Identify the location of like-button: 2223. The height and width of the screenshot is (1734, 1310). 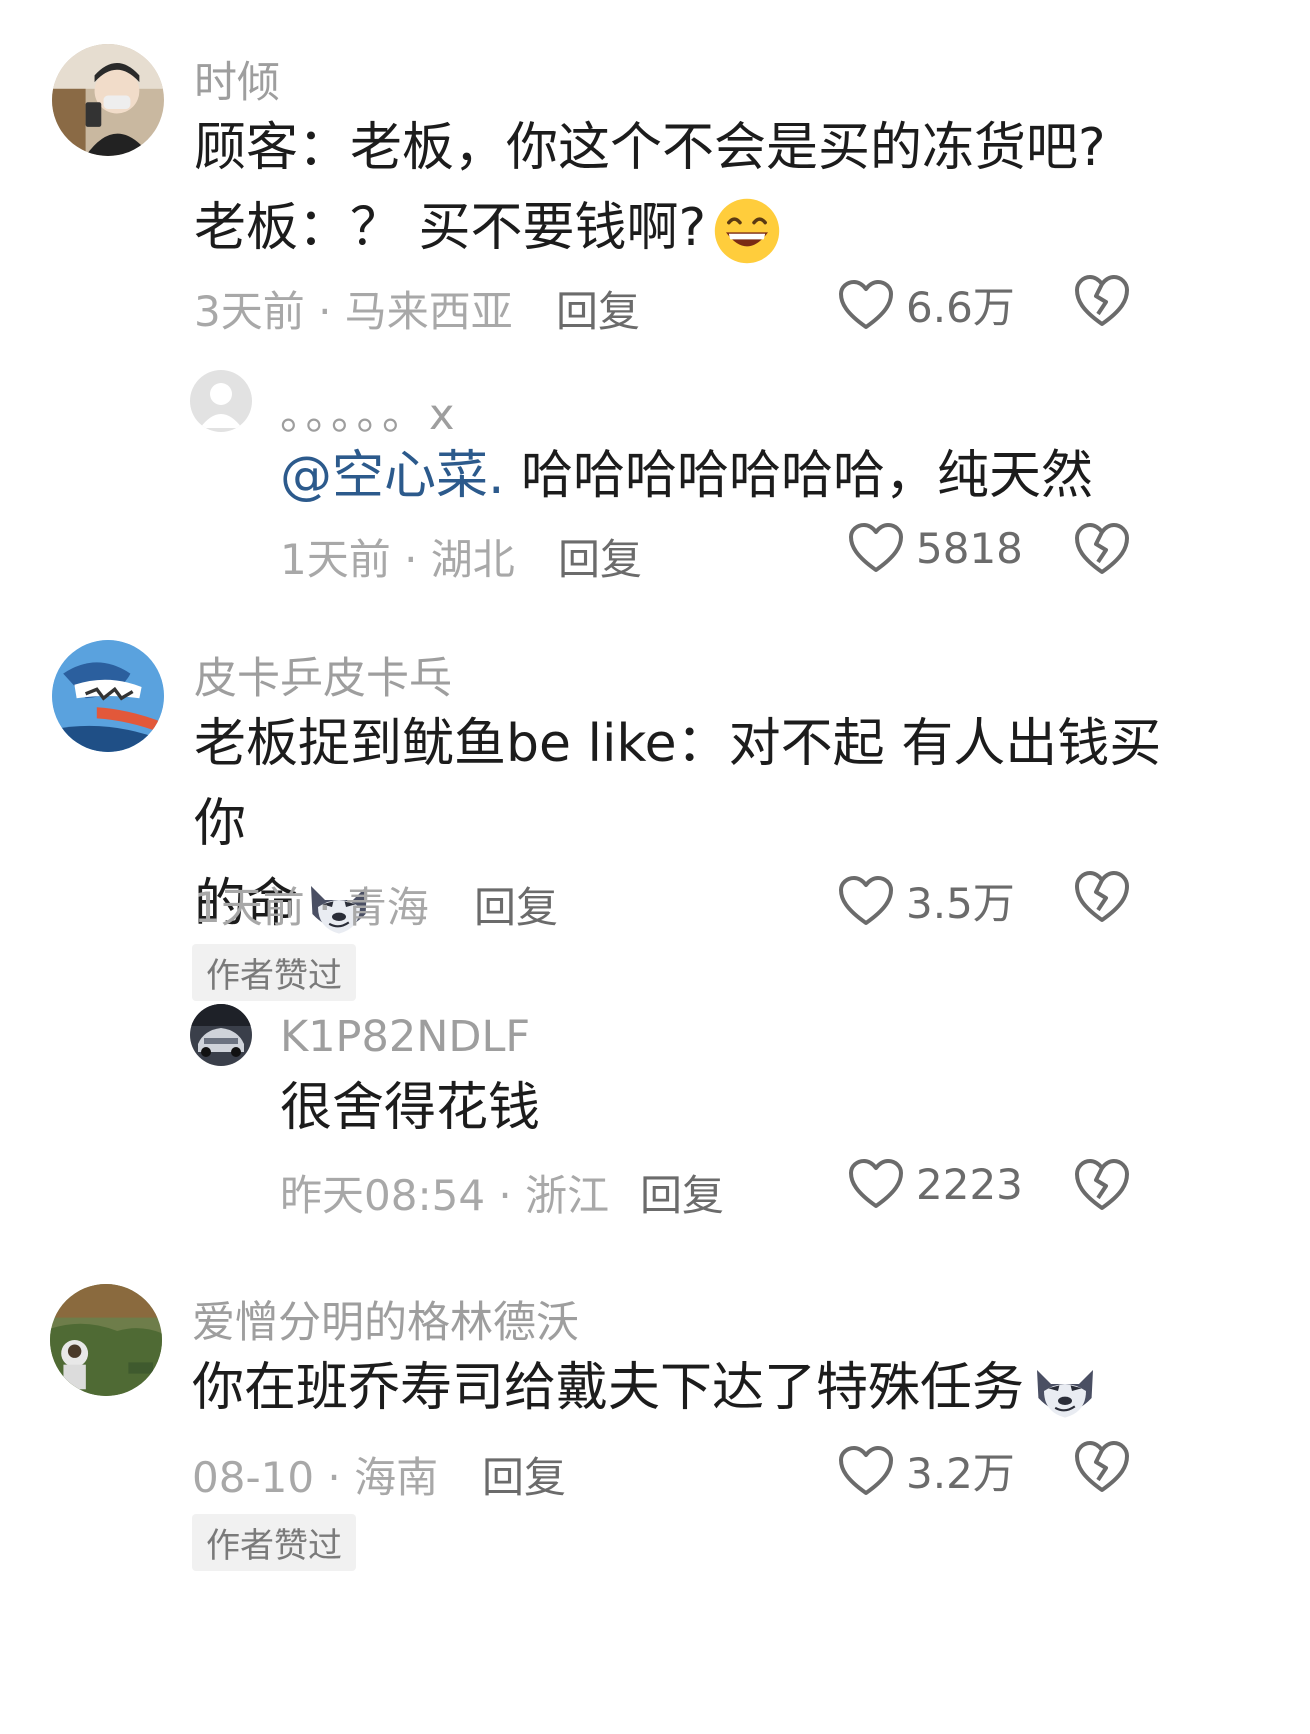
(935, 1184).